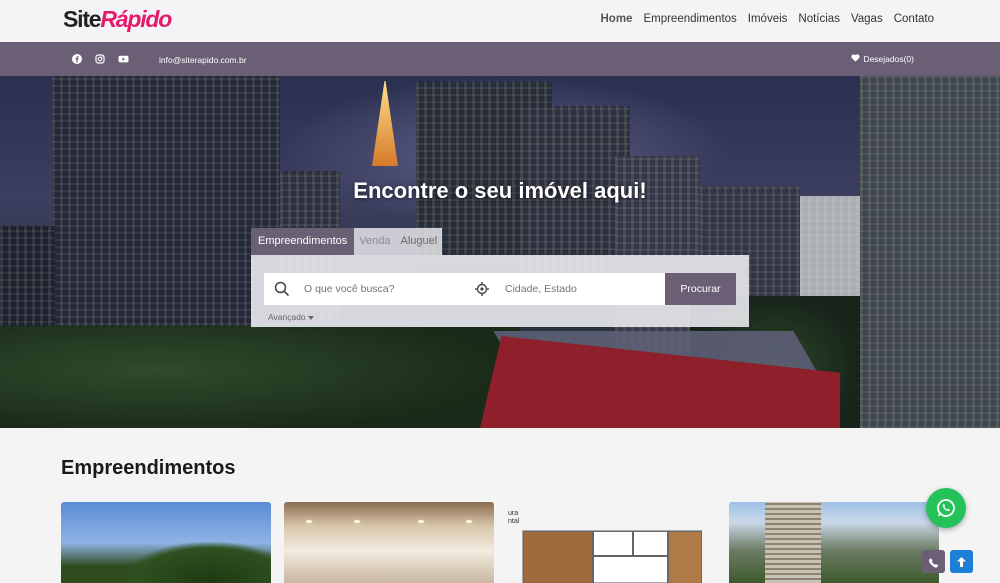 The image size is (1000, 583). What do you see at coordinates (419, 241) in the screenshot?
I see `tab-aluguel: Aluguel` at bounding box center [419, 241].